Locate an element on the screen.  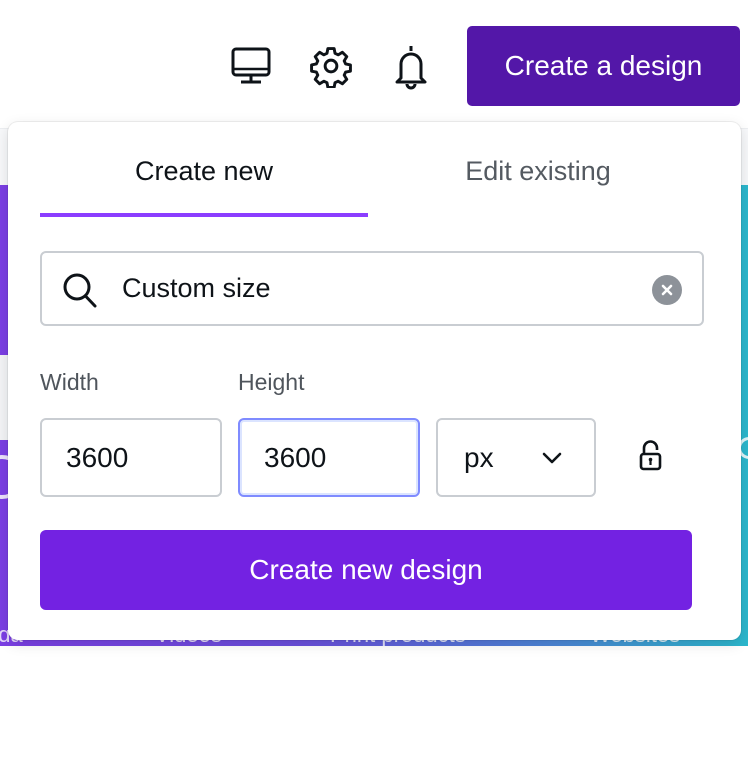
settings-button is located at coordinates (331, 66).